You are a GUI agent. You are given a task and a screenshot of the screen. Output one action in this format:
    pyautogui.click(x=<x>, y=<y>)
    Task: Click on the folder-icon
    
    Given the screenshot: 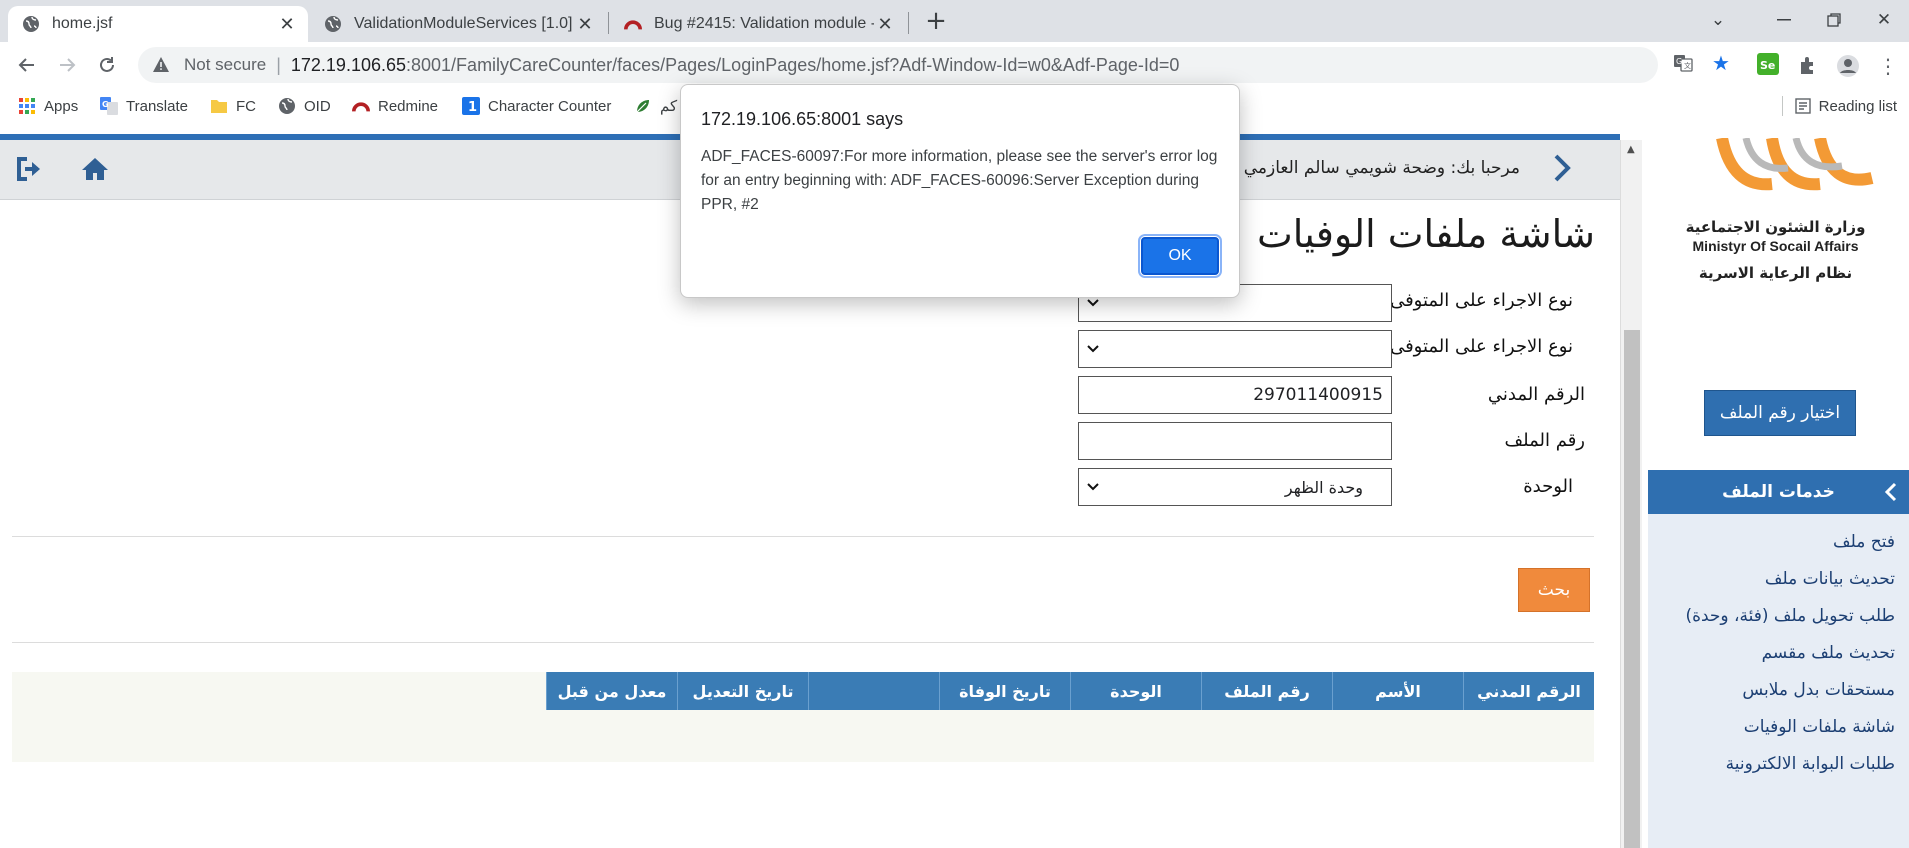 What is the action you would take?
    pyautogui.click(x=219, y=106)
    